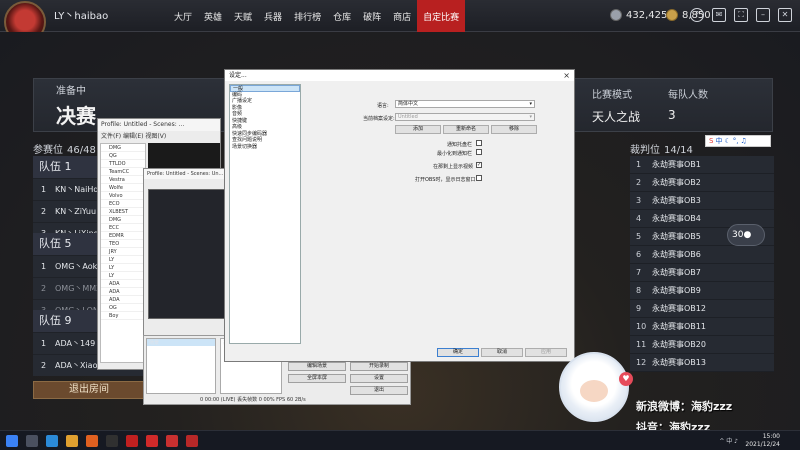  What do you see at coordinates (123, 188) in the screenshot?
I see `scene-item: Wolfe` at bounding box center [123, 188].